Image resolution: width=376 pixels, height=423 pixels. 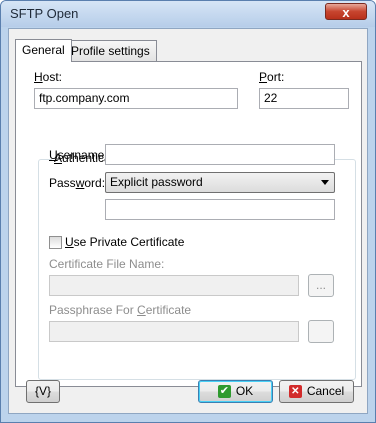 What do you see at coordinates (244, 391) in the screenshot?
I see `ok-label: OK` at bounding box center [244, 391].